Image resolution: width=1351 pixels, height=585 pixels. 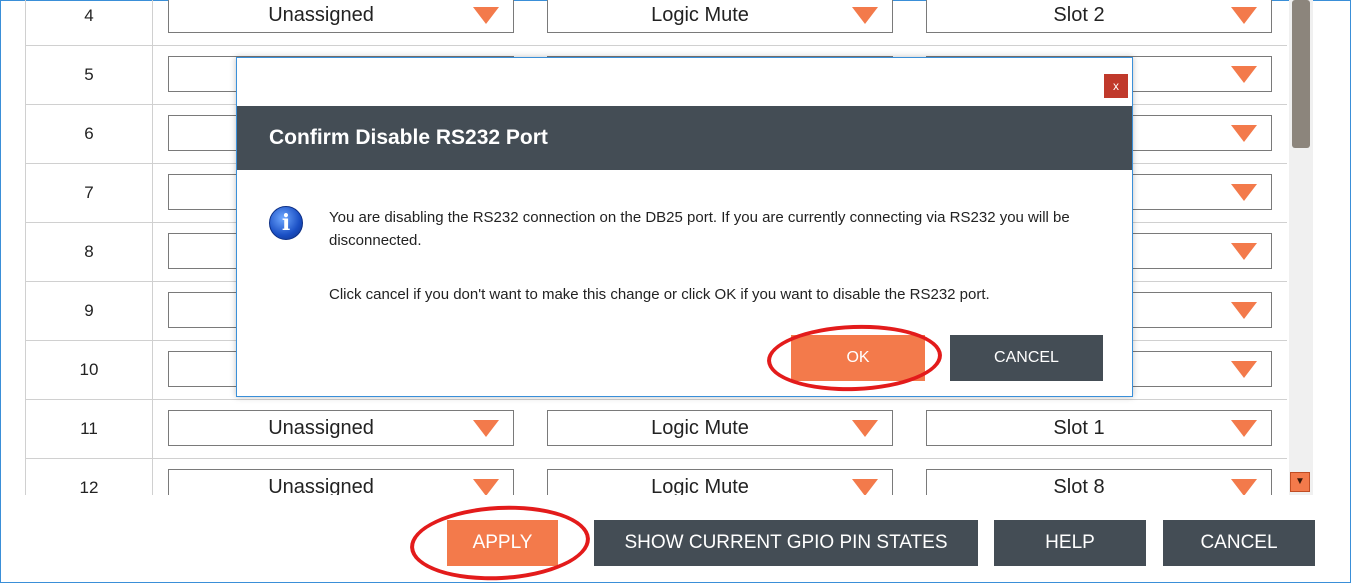 I want to click on vertical-scrollbar: ▼, so click(x=1301, y=247).